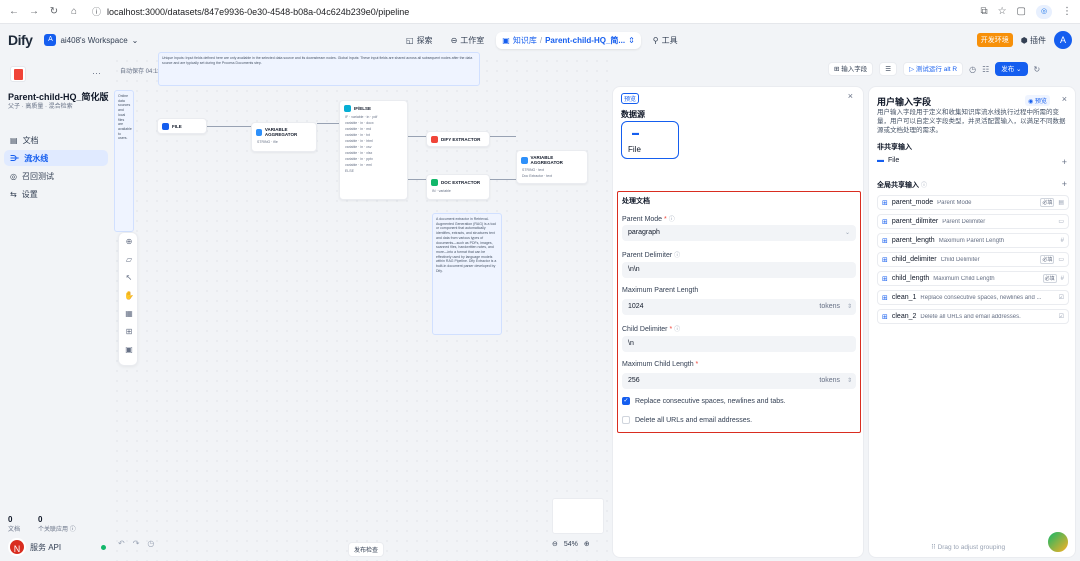 The height and width of the screenshot is (561, 1080). I want to click on undo-icon: ↶, so click(121, 543).